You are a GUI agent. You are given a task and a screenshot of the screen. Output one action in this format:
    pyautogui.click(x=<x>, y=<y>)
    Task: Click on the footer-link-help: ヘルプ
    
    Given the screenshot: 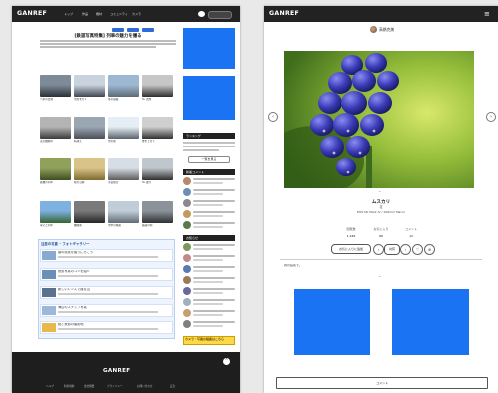 What is the action you would take?
    pyautogui.click(x=50, y=386)
    